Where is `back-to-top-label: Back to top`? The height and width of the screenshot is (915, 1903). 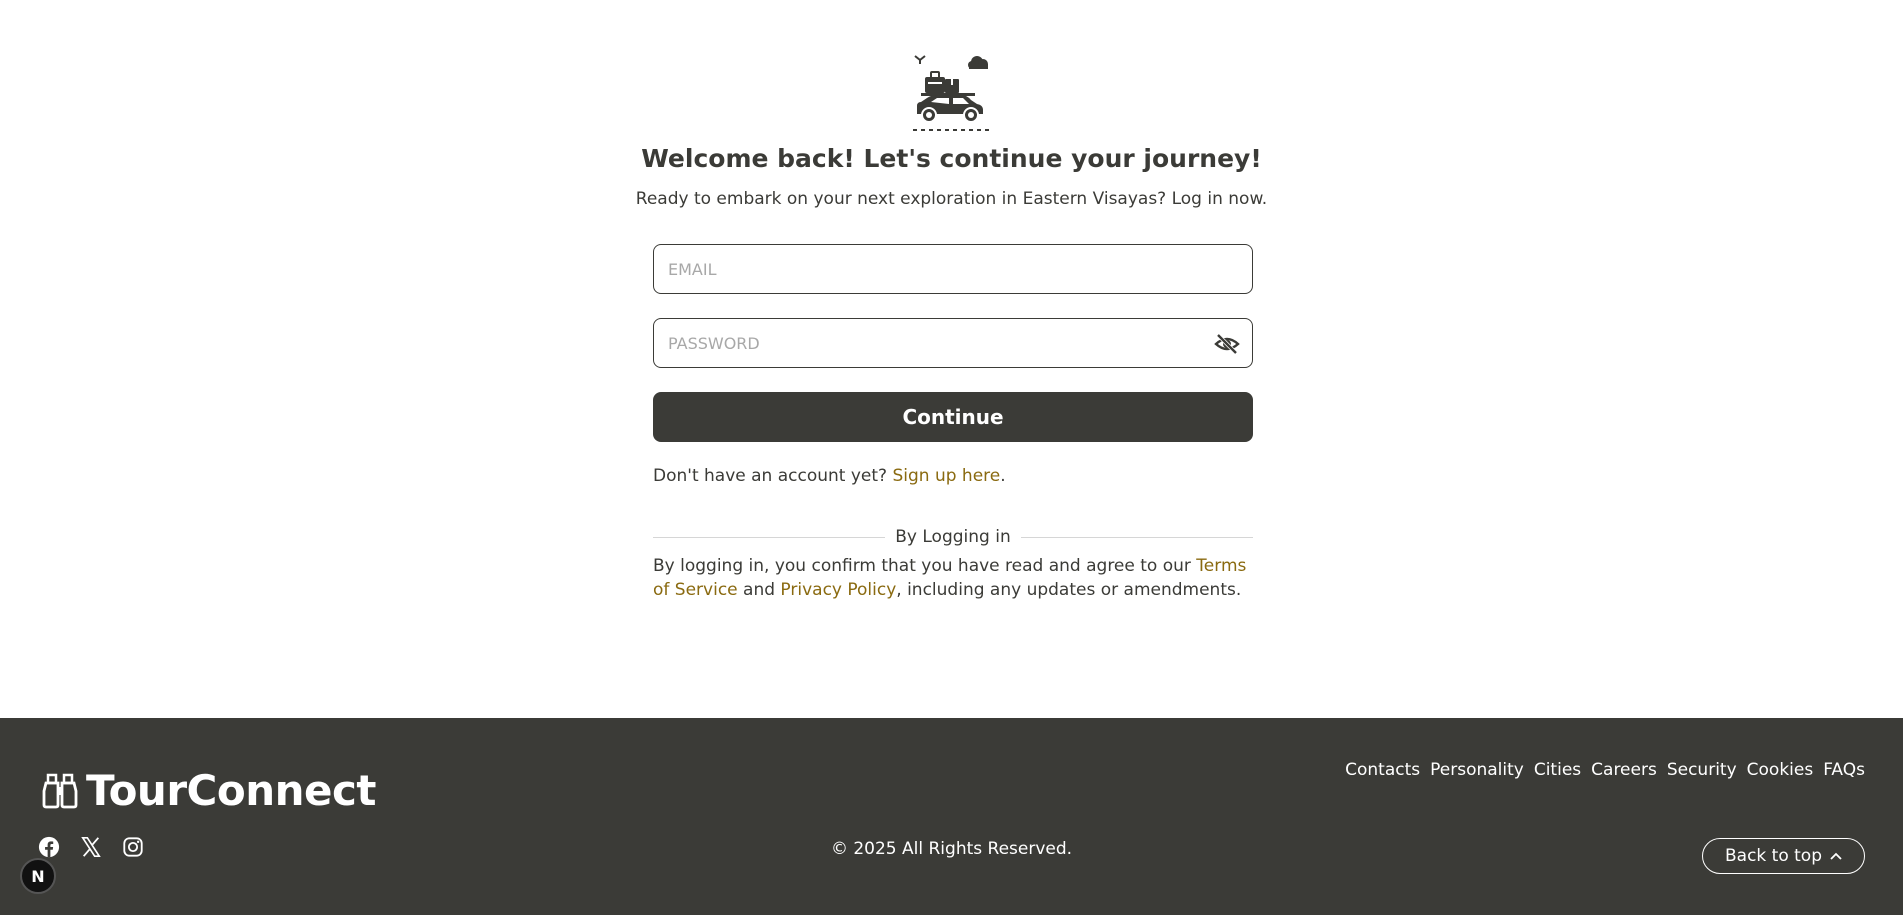
back-to-top-label: Back to top is located at coordinates (1773, 856).